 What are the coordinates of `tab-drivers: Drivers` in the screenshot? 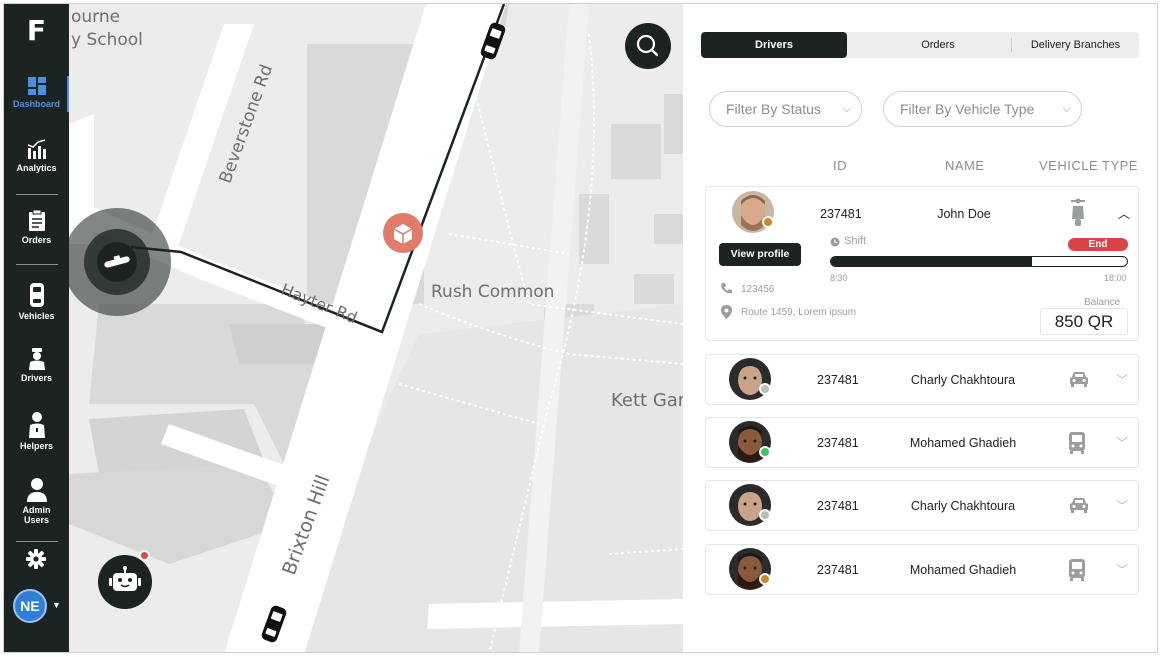 It's located at (774, 45).